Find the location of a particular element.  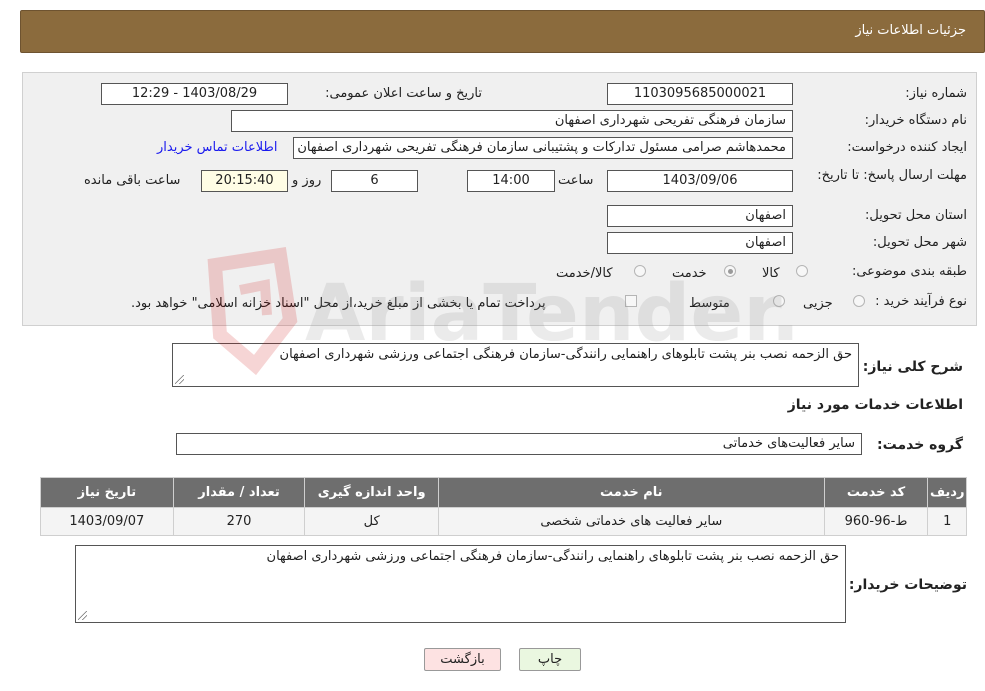

process-type-label: نوع فرآیند خرید : is located at coordinates (921, 301).